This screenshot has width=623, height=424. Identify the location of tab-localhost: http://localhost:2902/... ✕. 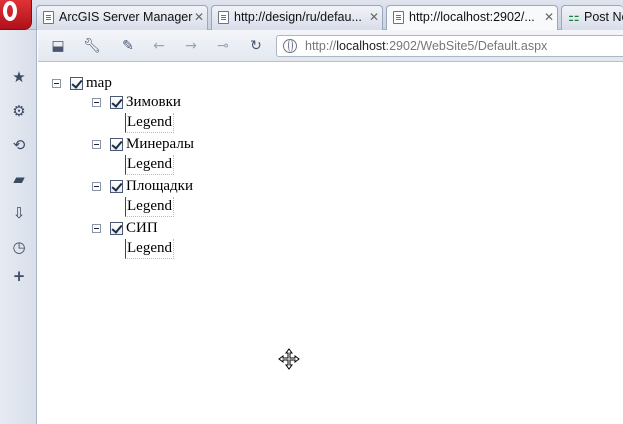
(472, 17).